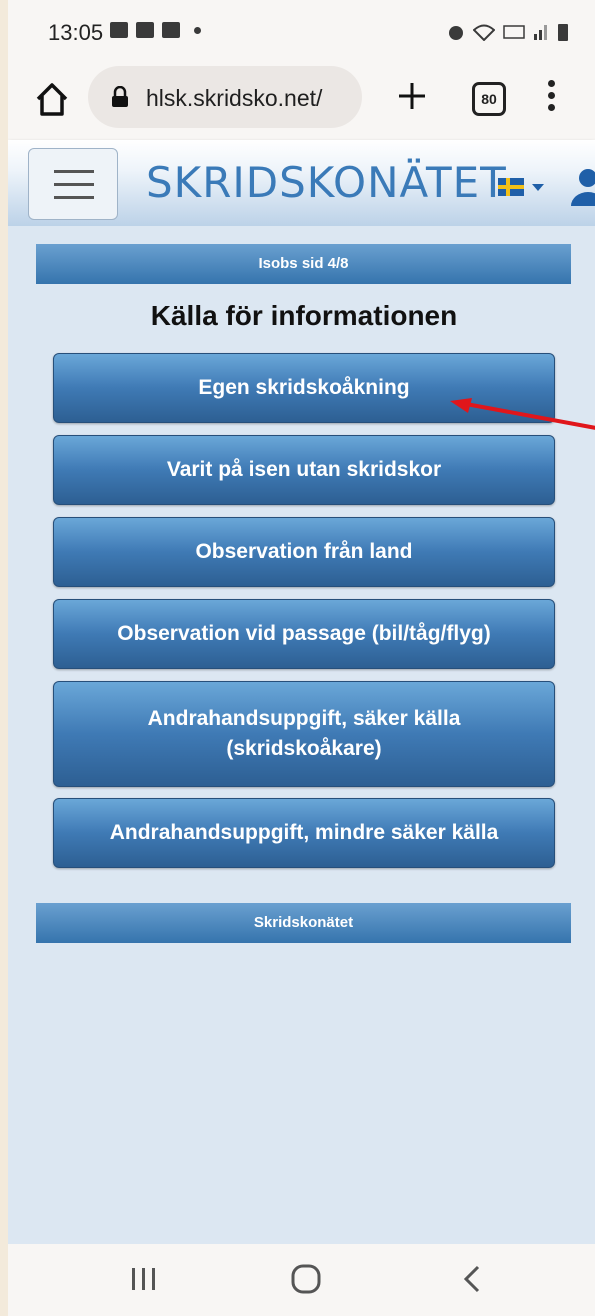 The height and width of the screenshot is (1316, 595). I want to click on option-label: Observation vid passage (bil/tåg/flyg), so click(304, 633).